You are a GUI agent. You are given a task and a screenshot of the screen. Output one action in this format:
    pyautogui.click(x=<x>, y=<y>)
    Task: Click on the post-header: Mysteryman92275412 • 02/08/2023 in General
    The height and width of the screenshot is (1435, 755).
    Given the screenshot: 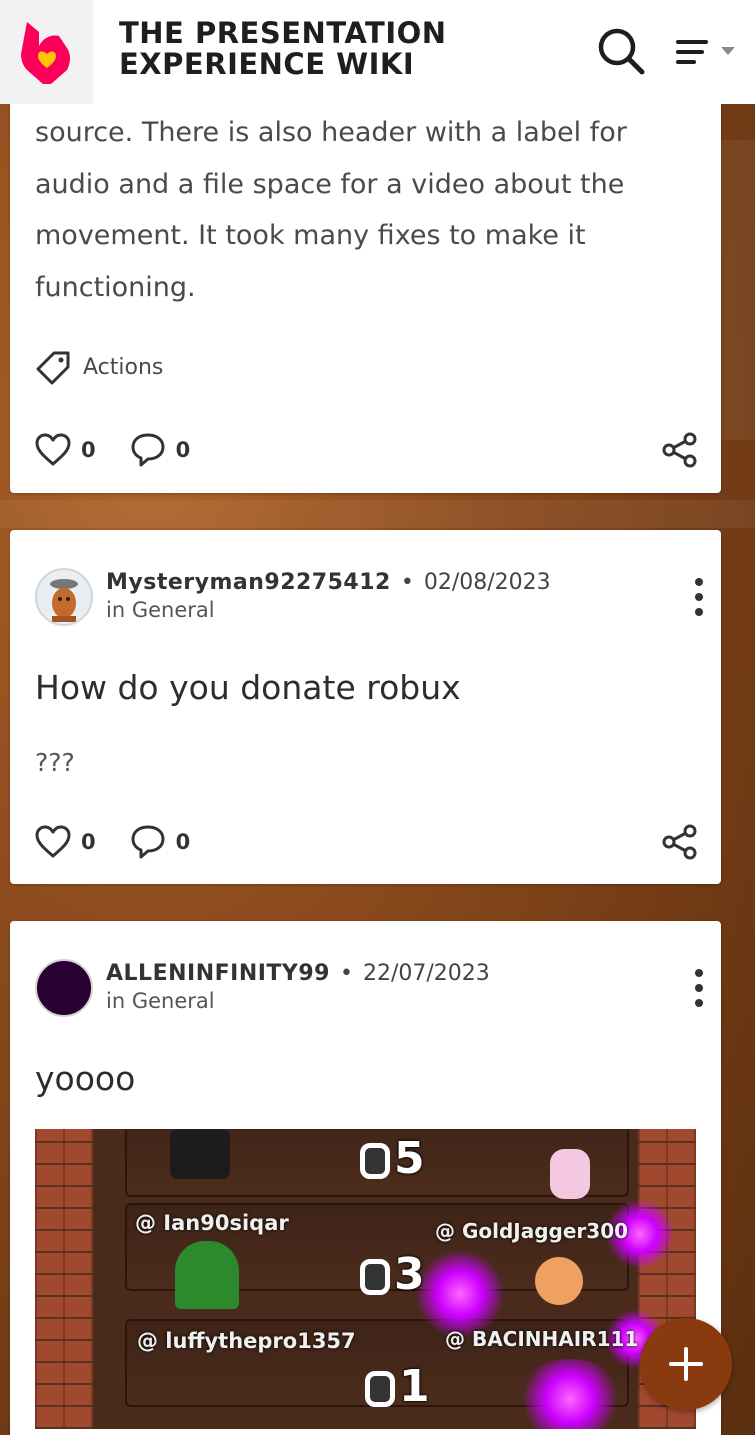 What is the action you would take?
    pyautogui.click(x=369, y=598)
    